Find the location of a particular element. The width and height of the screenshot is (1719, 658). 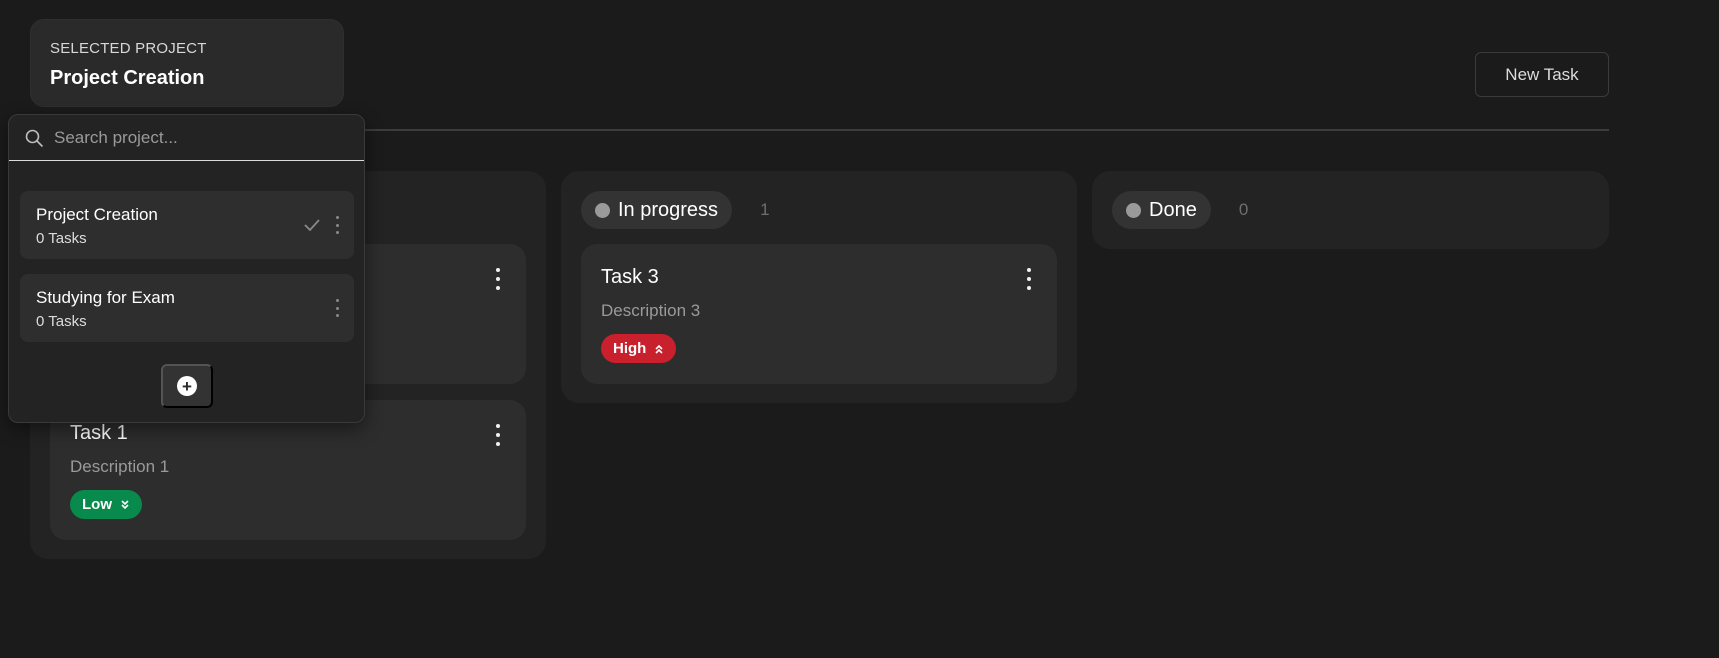

priority-badge: High is located at coordinates (639, 348).